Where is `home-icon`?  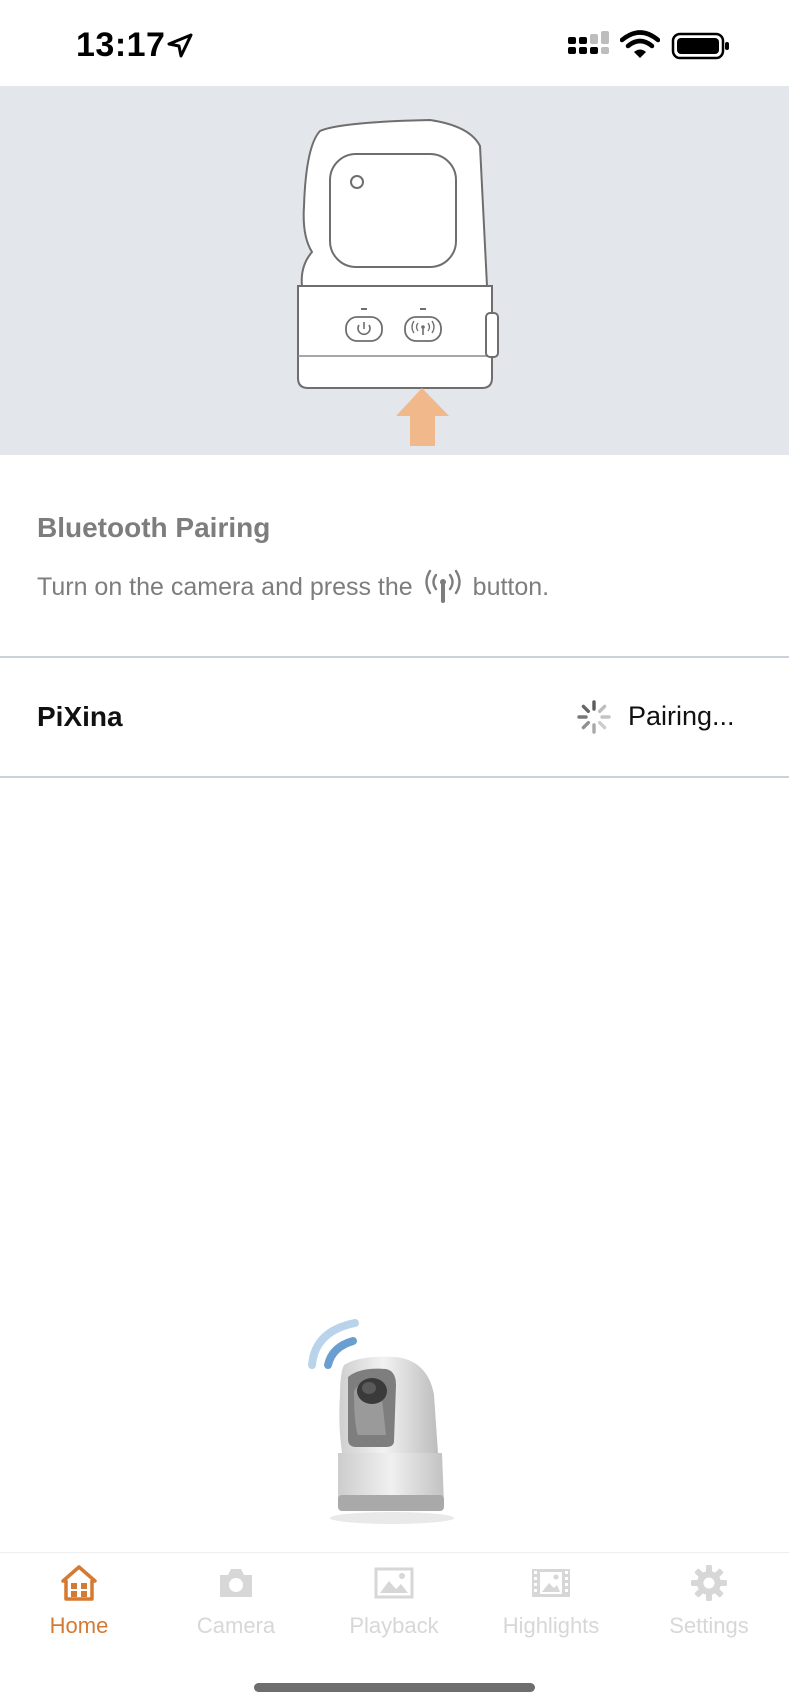
home-icon is located at coordinates (79, 1583).